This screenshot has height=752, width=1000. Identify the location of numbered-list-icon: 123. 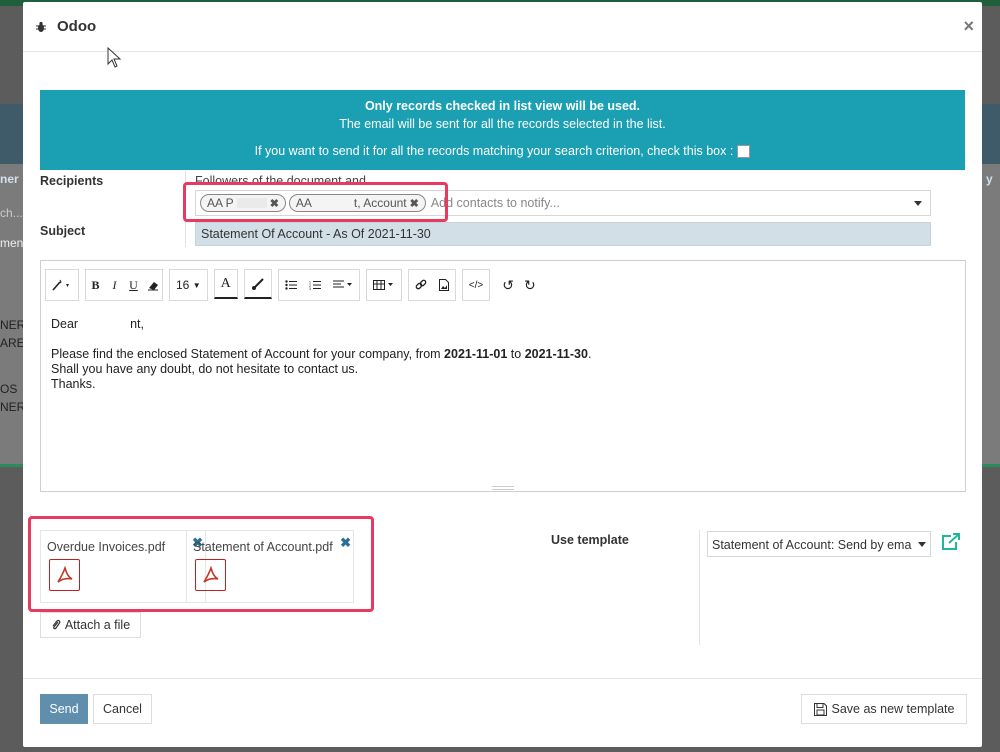
(315, 285).